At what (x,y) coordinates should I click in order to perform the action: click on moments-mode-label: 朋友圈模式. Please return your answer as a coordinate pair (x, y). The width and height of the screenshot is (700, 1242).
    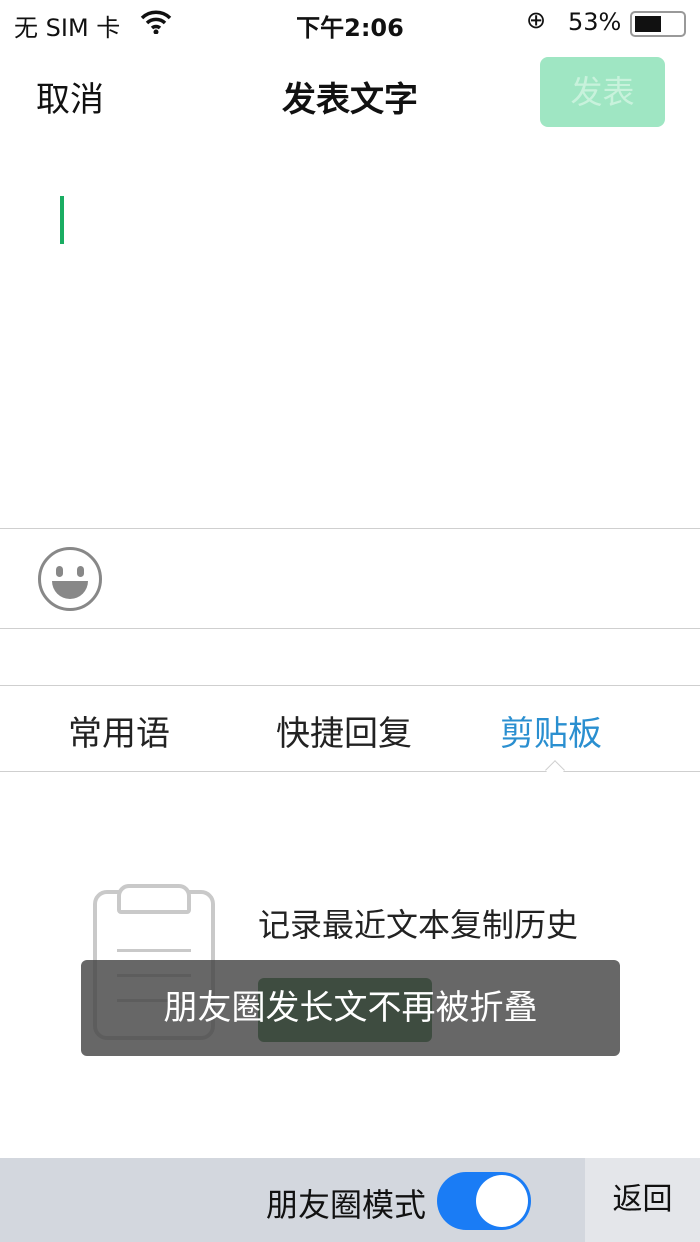
    Looking at the image, I should click on (346, 1205).